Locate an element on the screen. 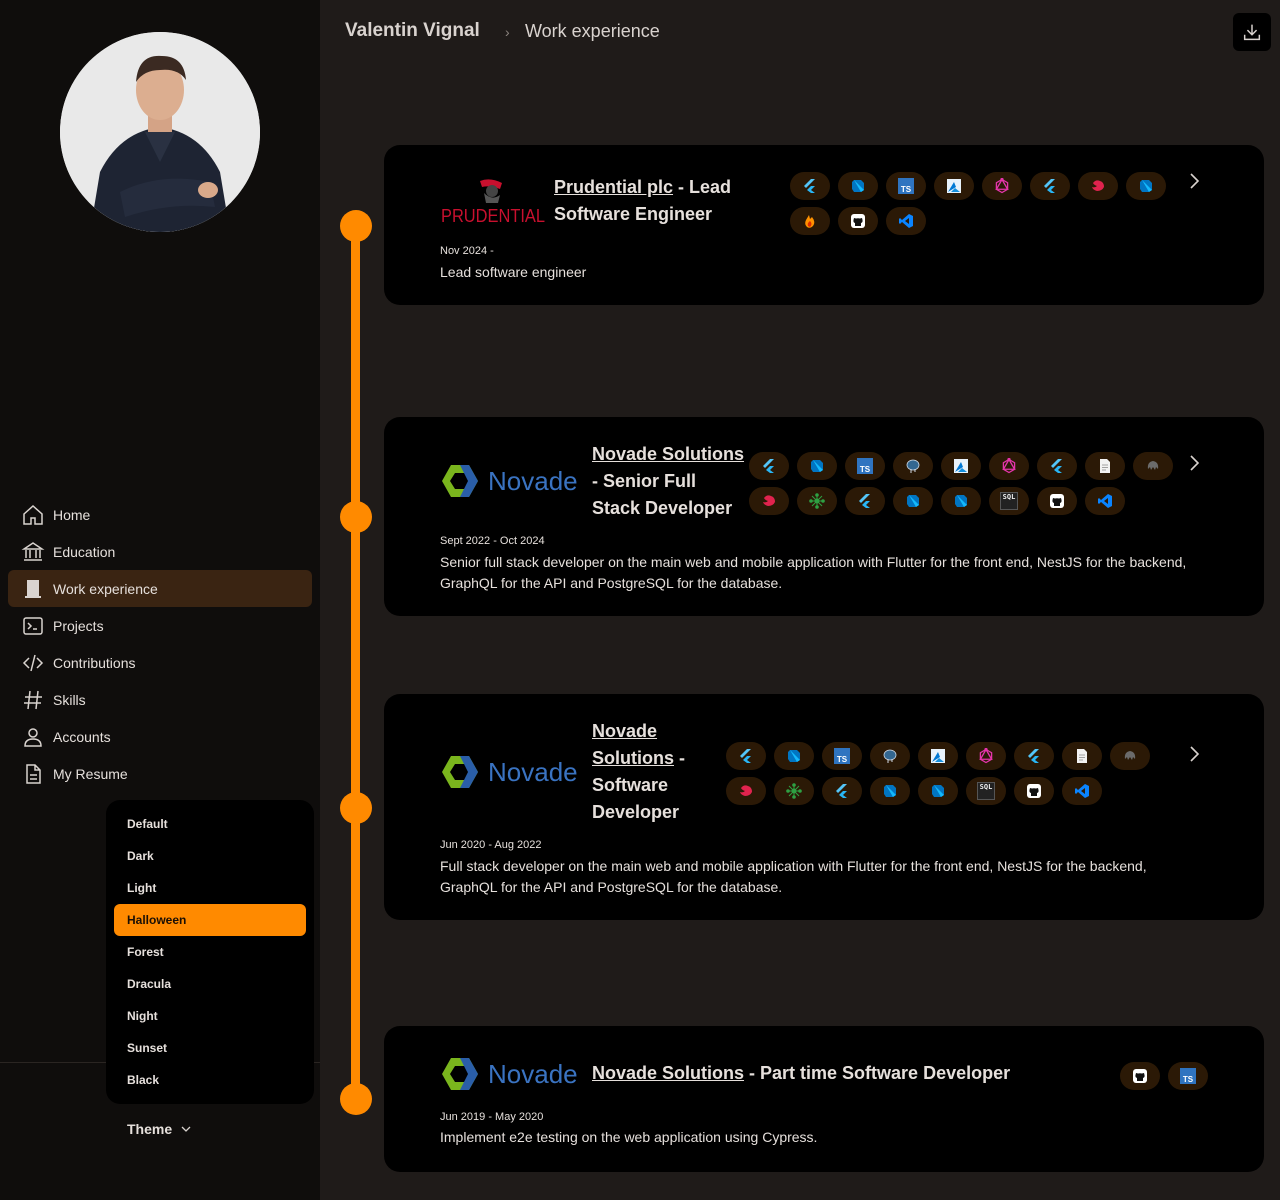 The width and height of the screenshot is (1280, 1200). download-button is located at coordinates (1252, 32).